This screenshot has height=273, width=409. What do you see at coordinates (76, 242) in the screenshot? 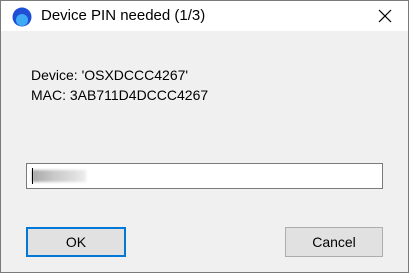
I see `ok-button: OK` at bounding box center [76, 242].